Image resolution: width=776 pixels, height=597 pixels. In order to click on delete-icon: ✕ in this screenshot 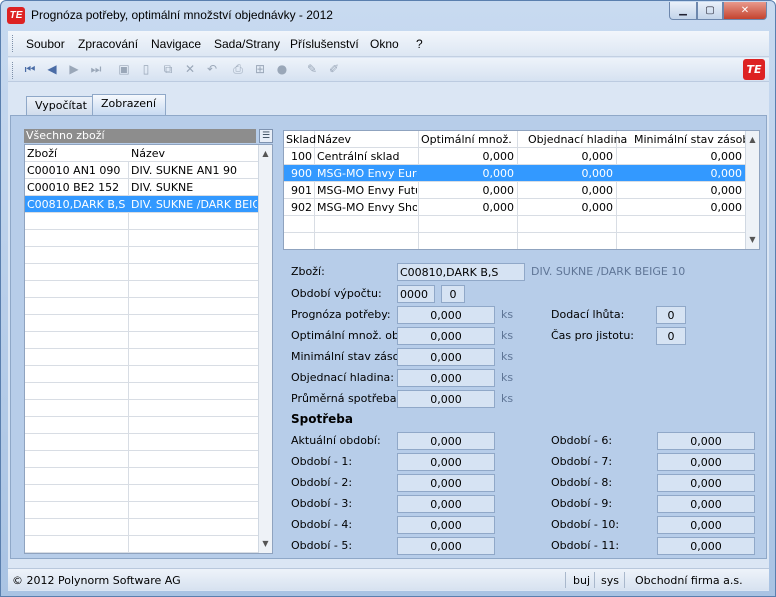, I will do `click(190, 69)`.